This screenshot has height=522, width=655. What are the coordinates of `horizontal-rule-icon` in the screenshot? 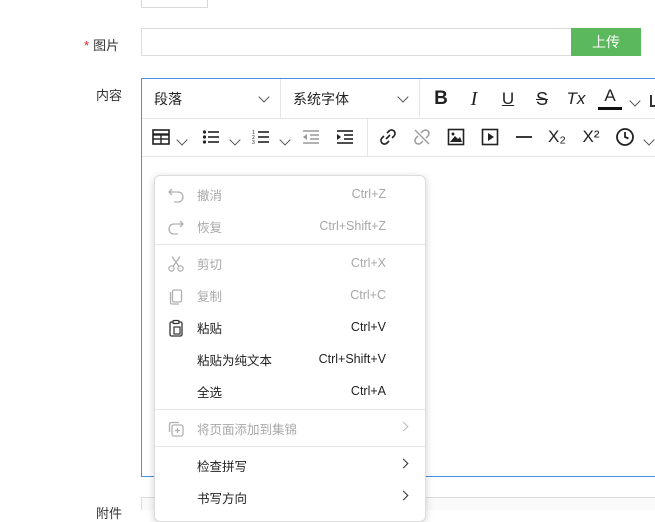 It's located at (524, 137).